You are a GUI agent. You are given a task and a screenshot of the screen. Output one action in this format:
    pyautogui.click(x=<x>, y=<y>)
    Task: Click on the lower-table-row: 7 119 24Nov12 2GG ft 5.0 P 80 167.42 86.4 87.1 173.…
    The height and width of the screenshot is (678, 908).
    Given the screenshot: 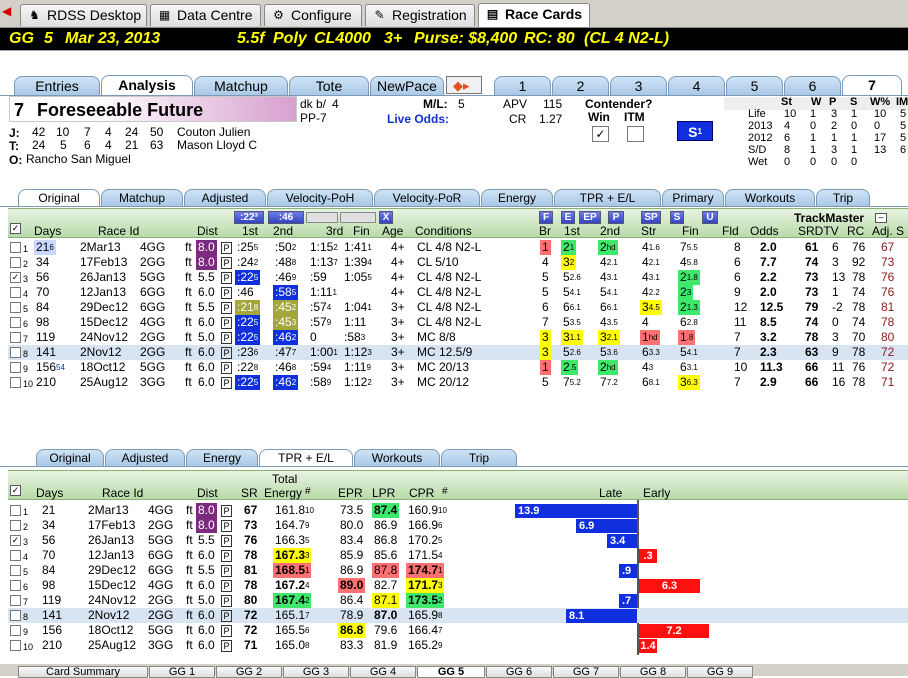 What is the action you would take?
    pyautogui.click(x=458, y=600)
    